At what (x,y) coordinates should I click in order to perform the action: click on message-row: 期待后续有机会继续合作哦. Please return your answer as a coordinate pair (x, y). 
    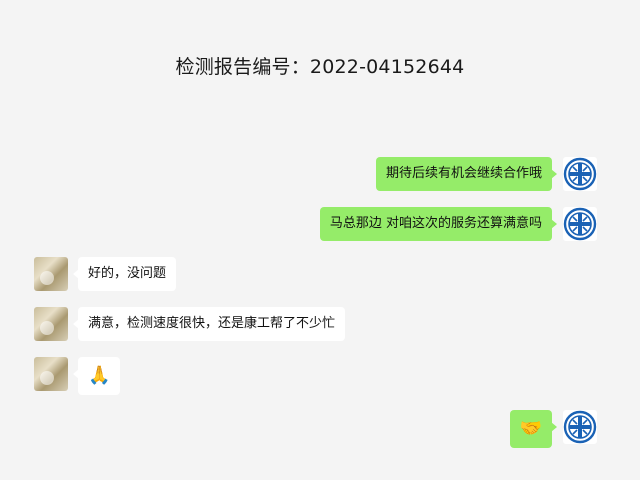
    Looking at the image, I should click on (320, 175).